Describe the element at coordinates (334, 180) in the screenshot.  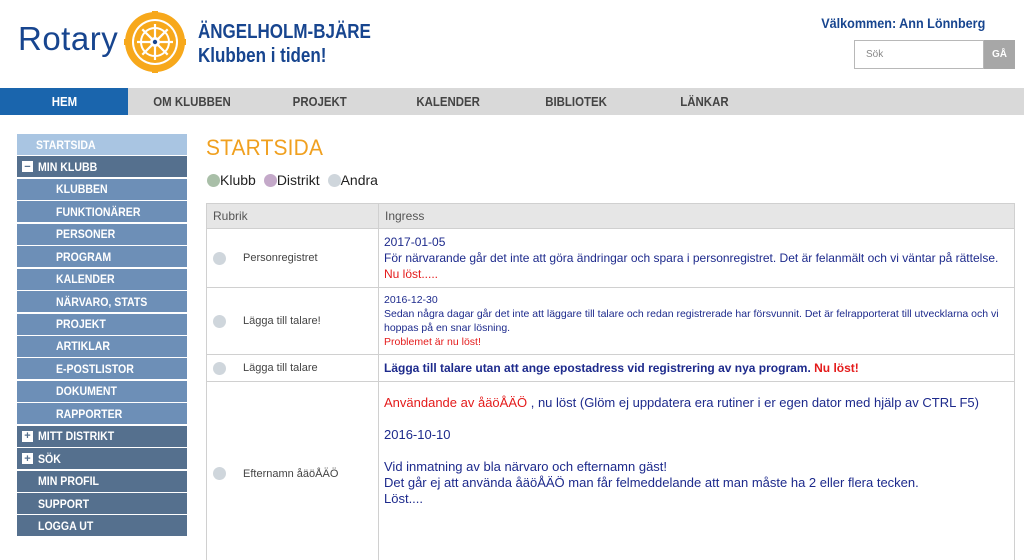
I see `andra-dot-icon` at that location.